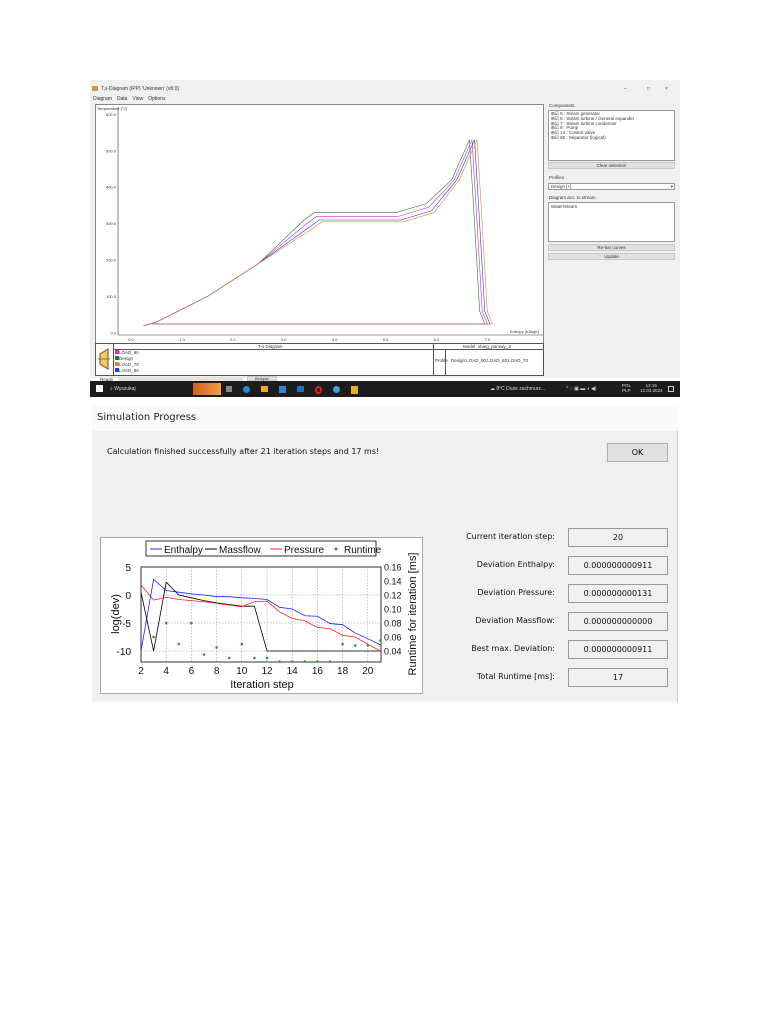  What do you see at coordinates (128, 596) in the screenshot?
I see `y-tick-label: 0` at bounding box center [128, 596].